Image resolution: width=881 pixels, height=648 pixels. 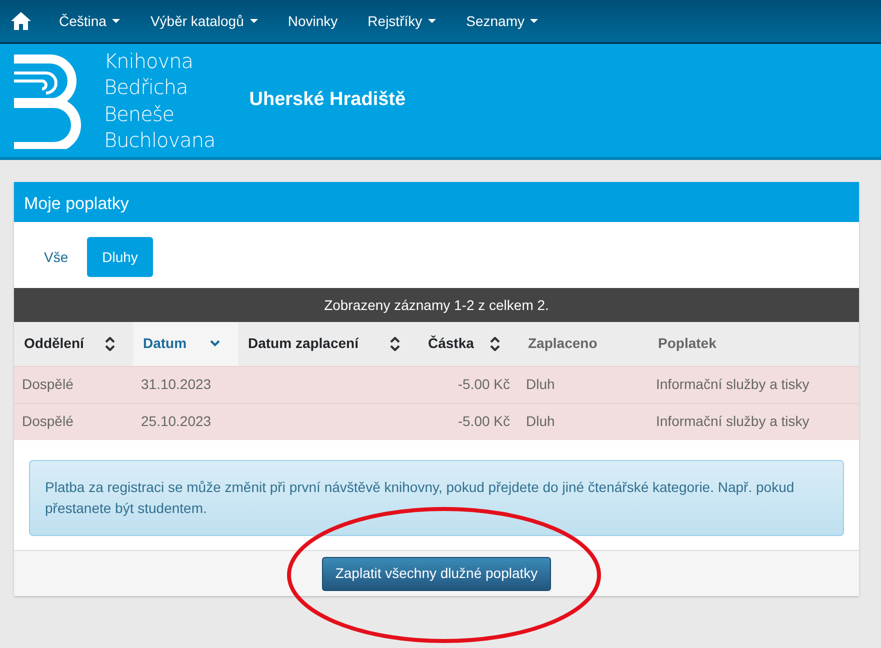 I want to click on column-header: Oddělení, so click(x=73, y=344).